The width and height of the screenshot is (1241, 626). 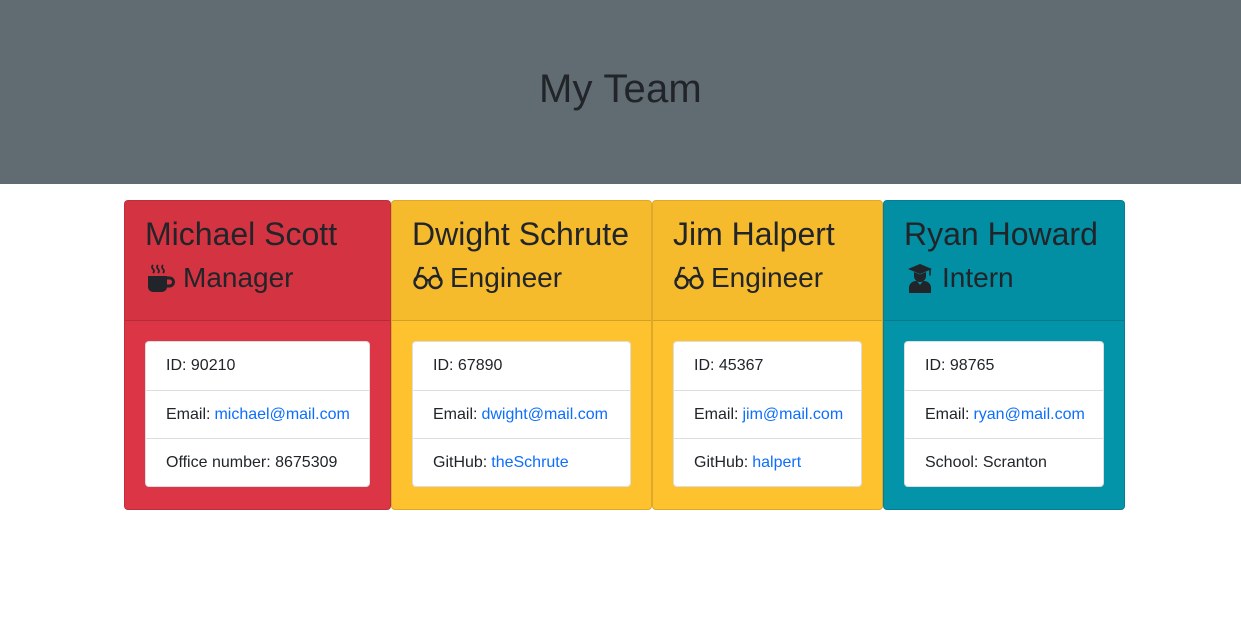 What do you see at coordinates (213, 365) in the screenshot?
I see `id-value: 90210` at bounding box center [213, 365].